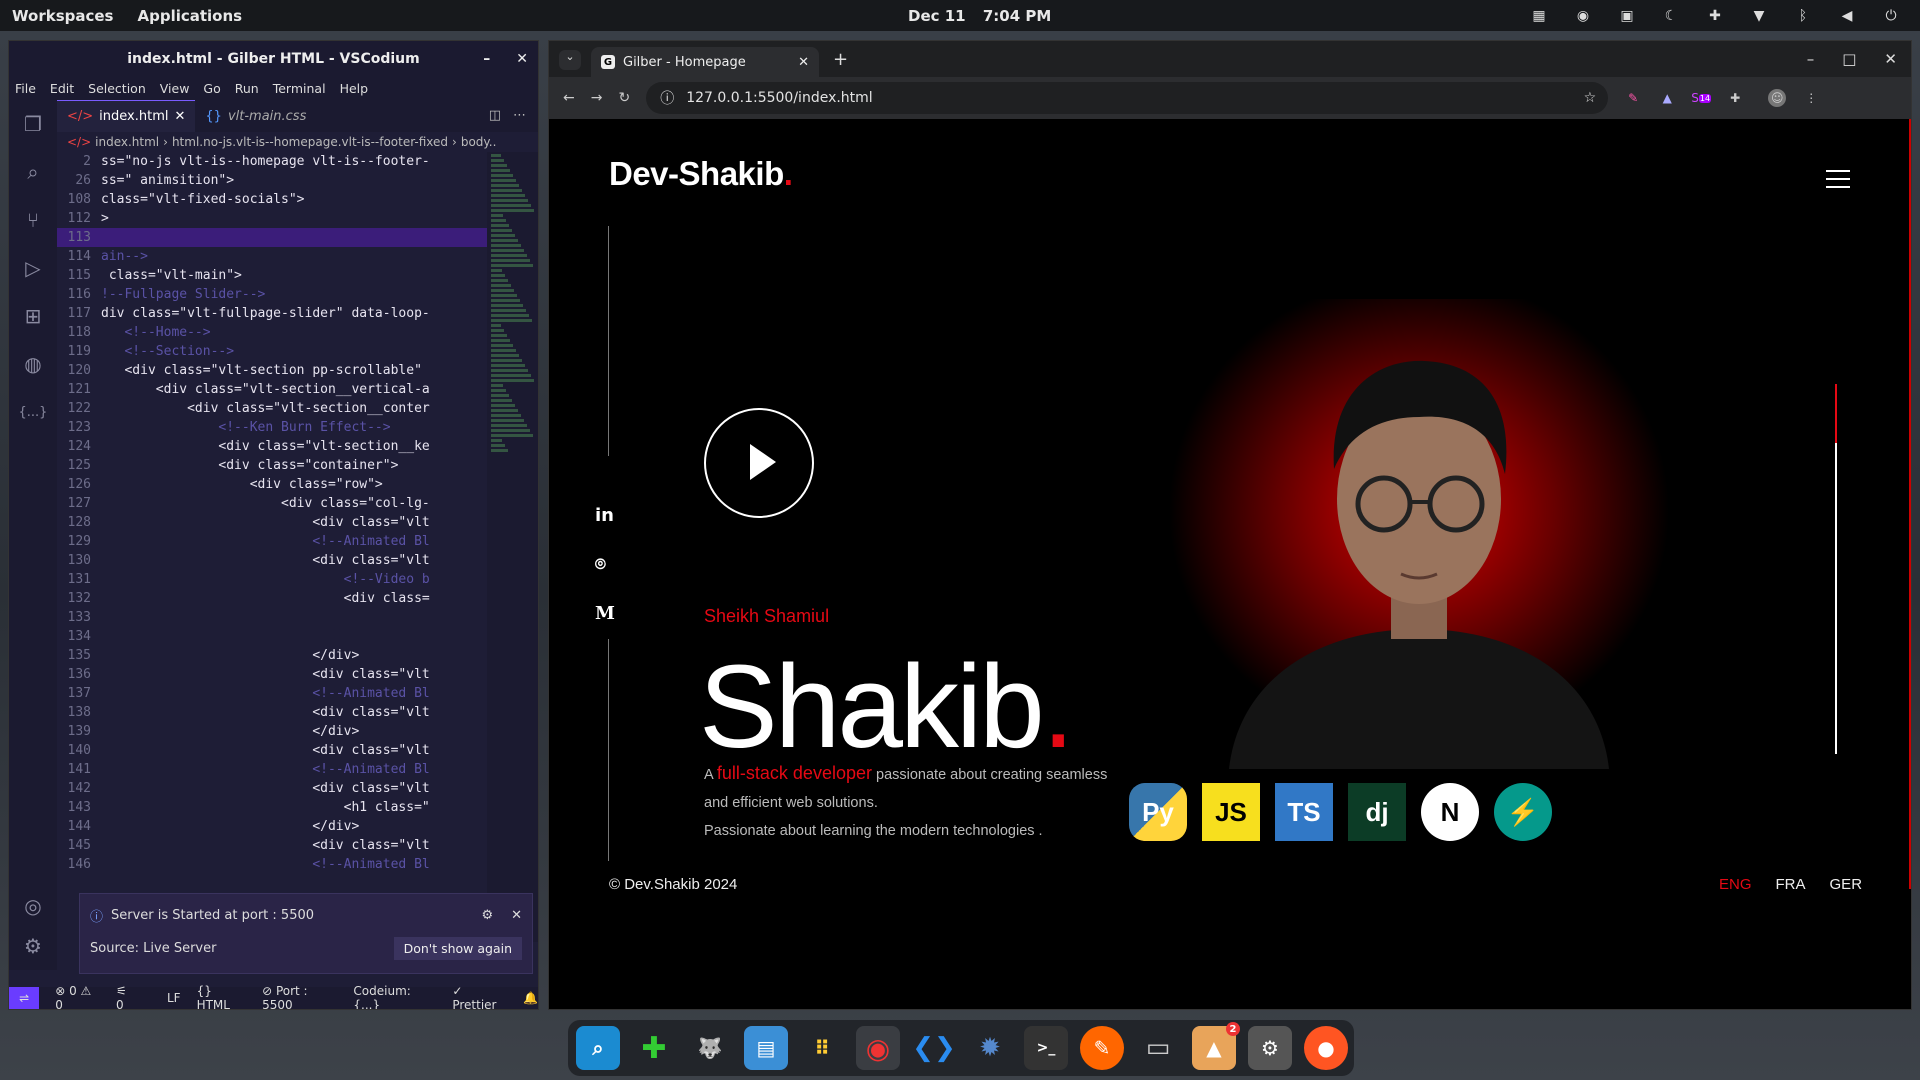  I want to click on tab-index-html: </> index.html ✕, so click(126, 116).